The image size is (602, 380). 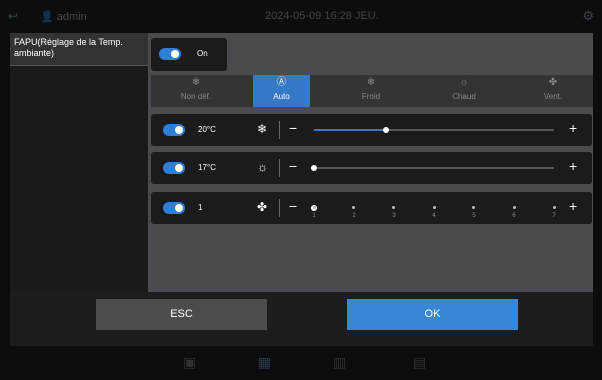 I want to click on background-topbar: ↩ 👤 admin 2024-05-09 16:28 JEU. ⚙, so click(x=301, y=17).